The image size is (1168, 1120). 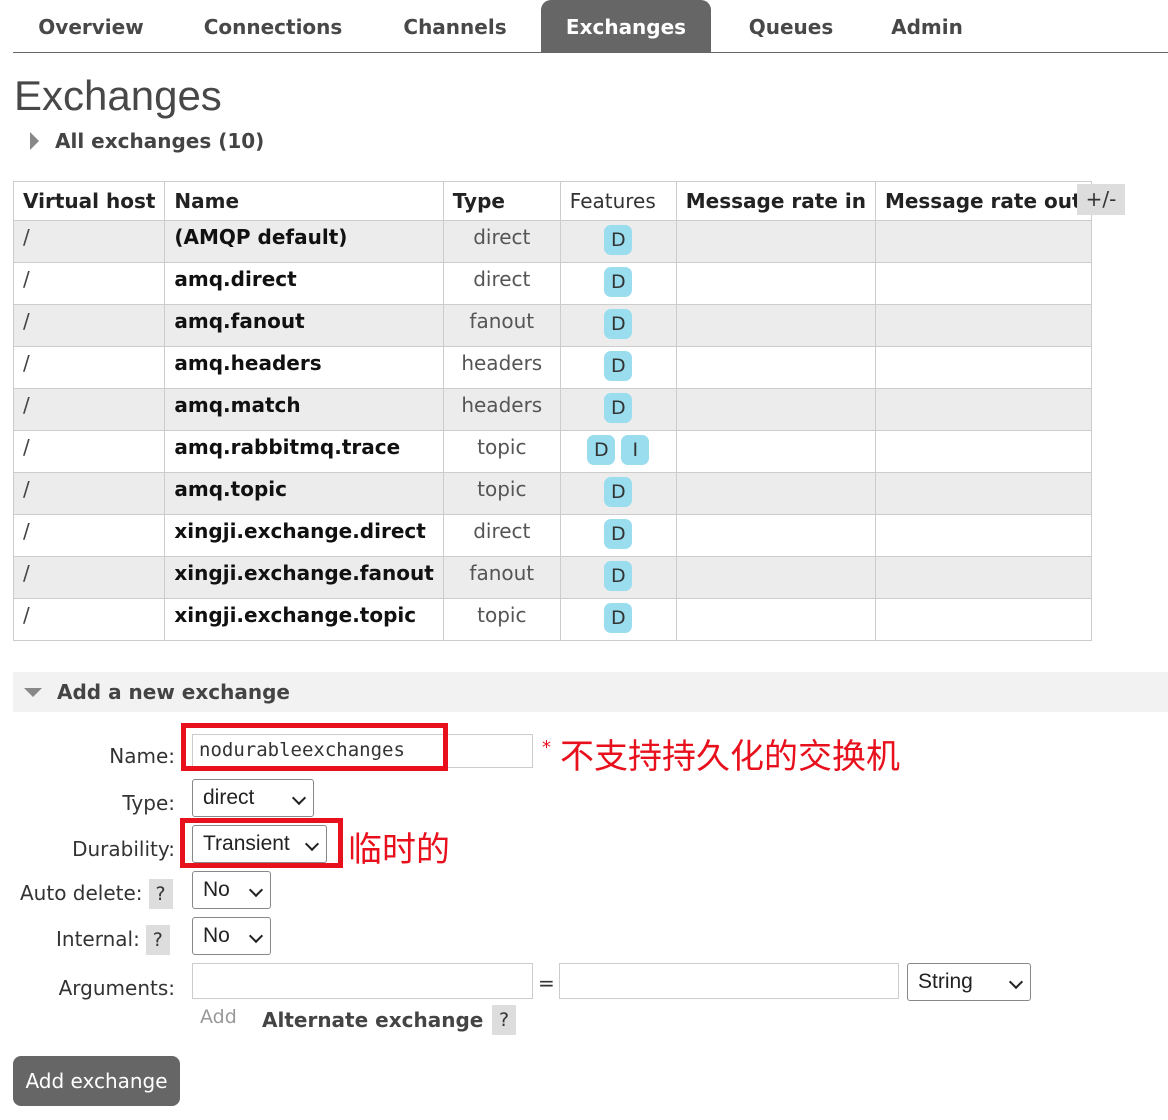 I want to click on cell-exchange-name: xingji.exchange.topic, so click(x=304, y=619).